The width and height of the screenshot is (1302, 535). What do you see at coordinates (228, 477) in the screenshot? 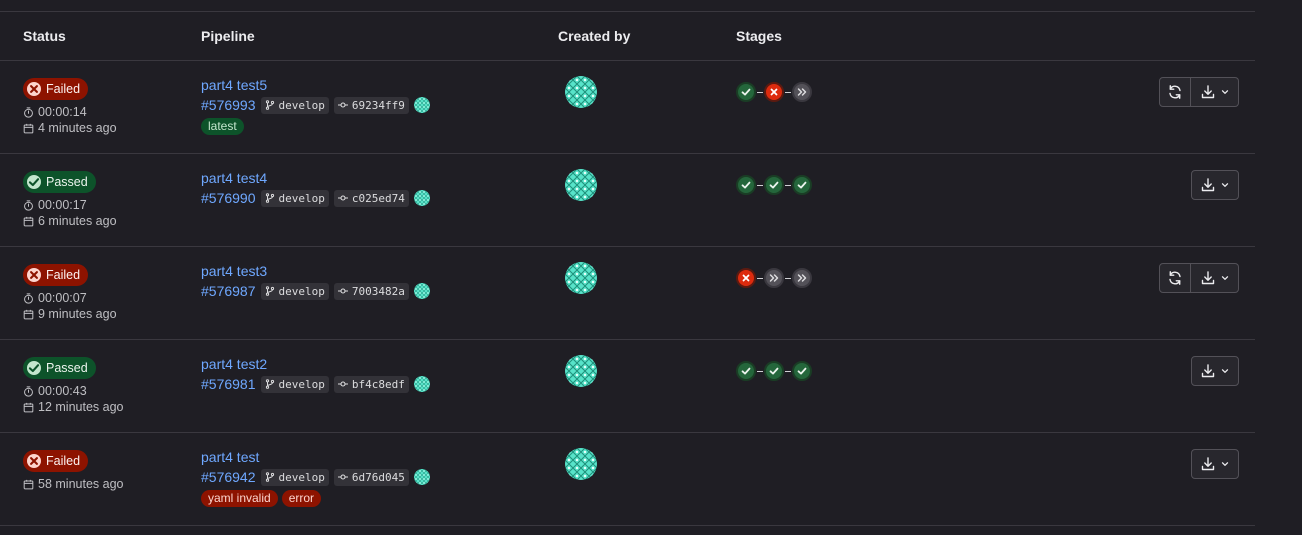
I see `pipeline-id: #576942` at bounding box center [228, 477].